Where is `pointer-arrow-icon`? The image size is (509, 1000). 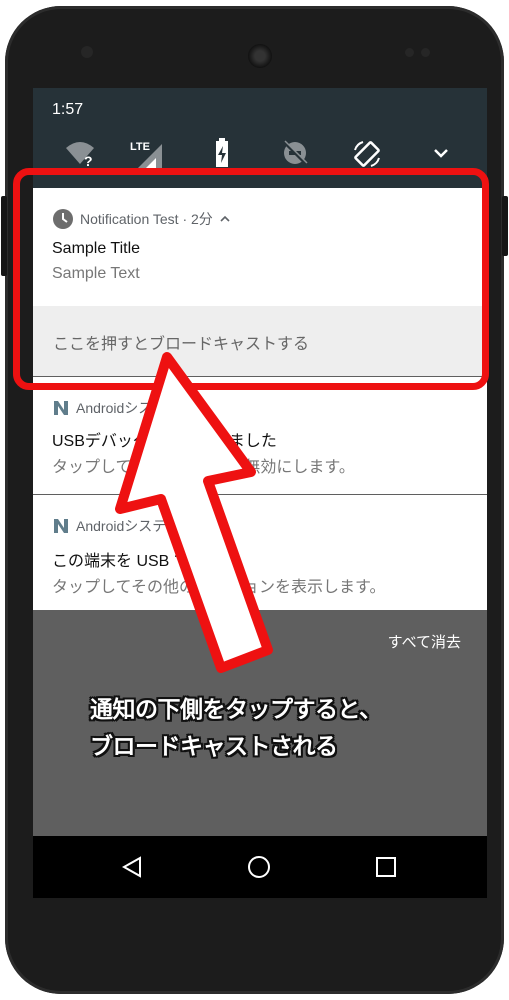 pointer-arrow-icon is located at coordinates (194, 512).